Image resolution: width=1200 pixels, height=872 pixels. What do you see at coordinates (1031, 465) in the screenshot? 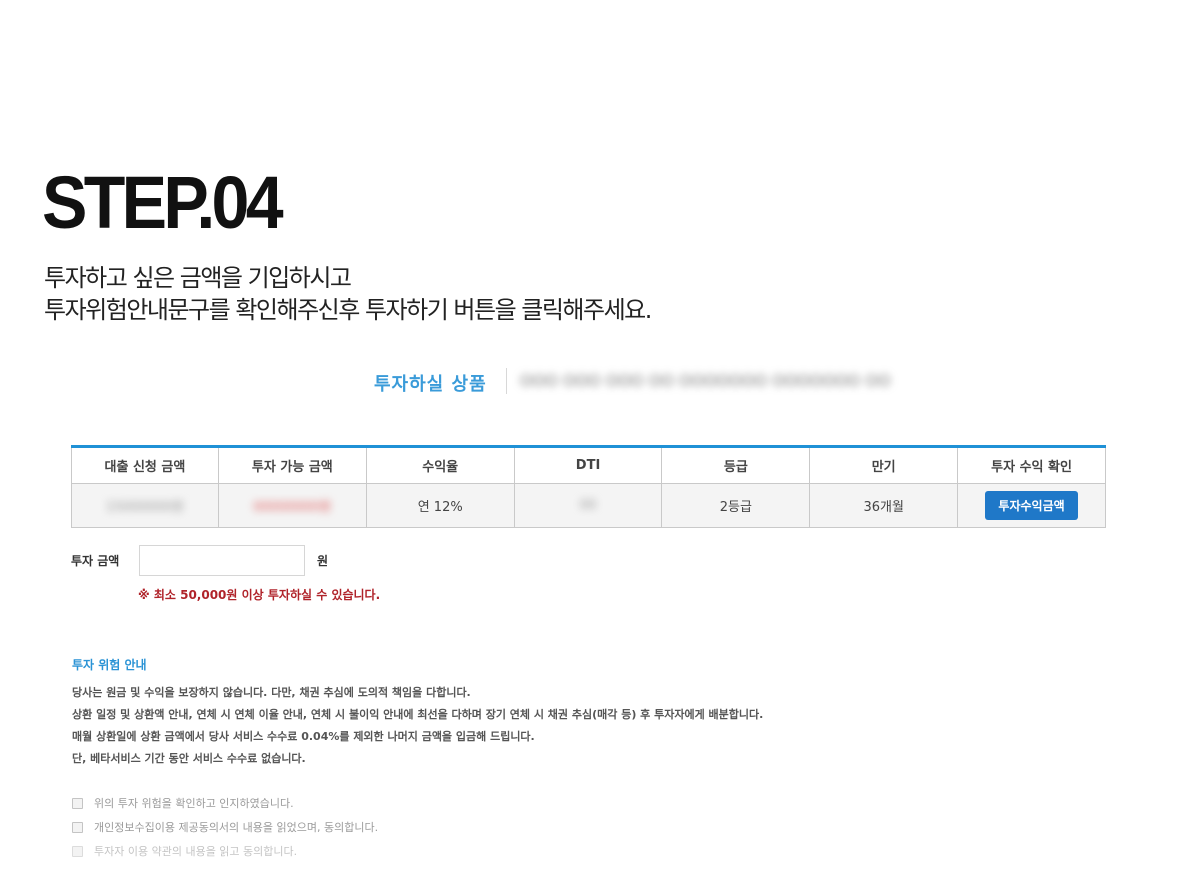
I see `header-profit-check: 투자 수익 확인` at bounding box center [1031, 465].